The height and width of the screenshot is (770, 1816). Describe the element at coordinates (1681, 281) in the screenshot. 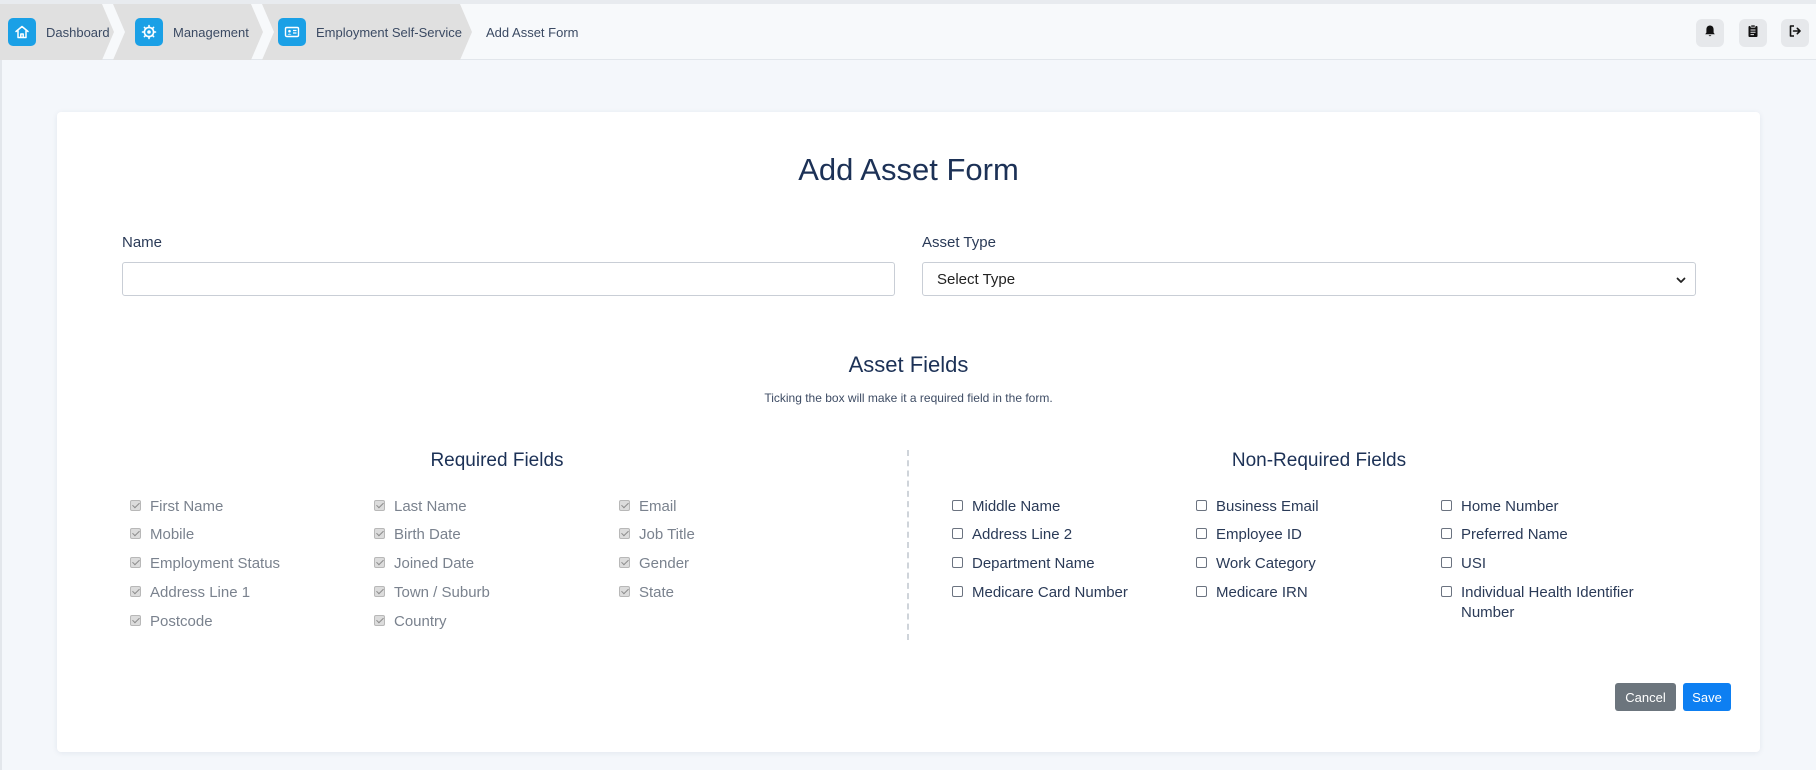

I see `chevron-down-icon` at that location.